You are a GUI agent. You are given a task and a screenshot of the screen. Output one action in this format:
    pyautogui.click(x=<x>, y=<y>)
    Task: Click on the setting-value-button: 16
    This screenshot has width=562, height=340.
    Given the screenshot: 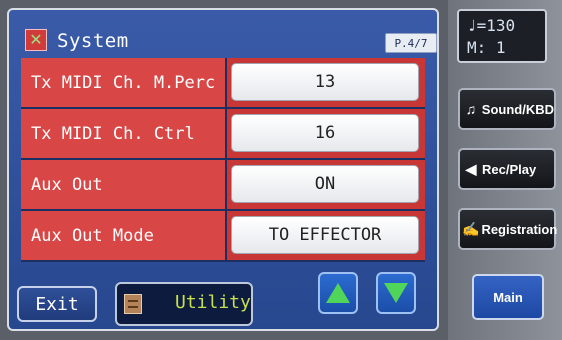 What is the action you would take?
    pyautogui.click(x=325, y=133)
    